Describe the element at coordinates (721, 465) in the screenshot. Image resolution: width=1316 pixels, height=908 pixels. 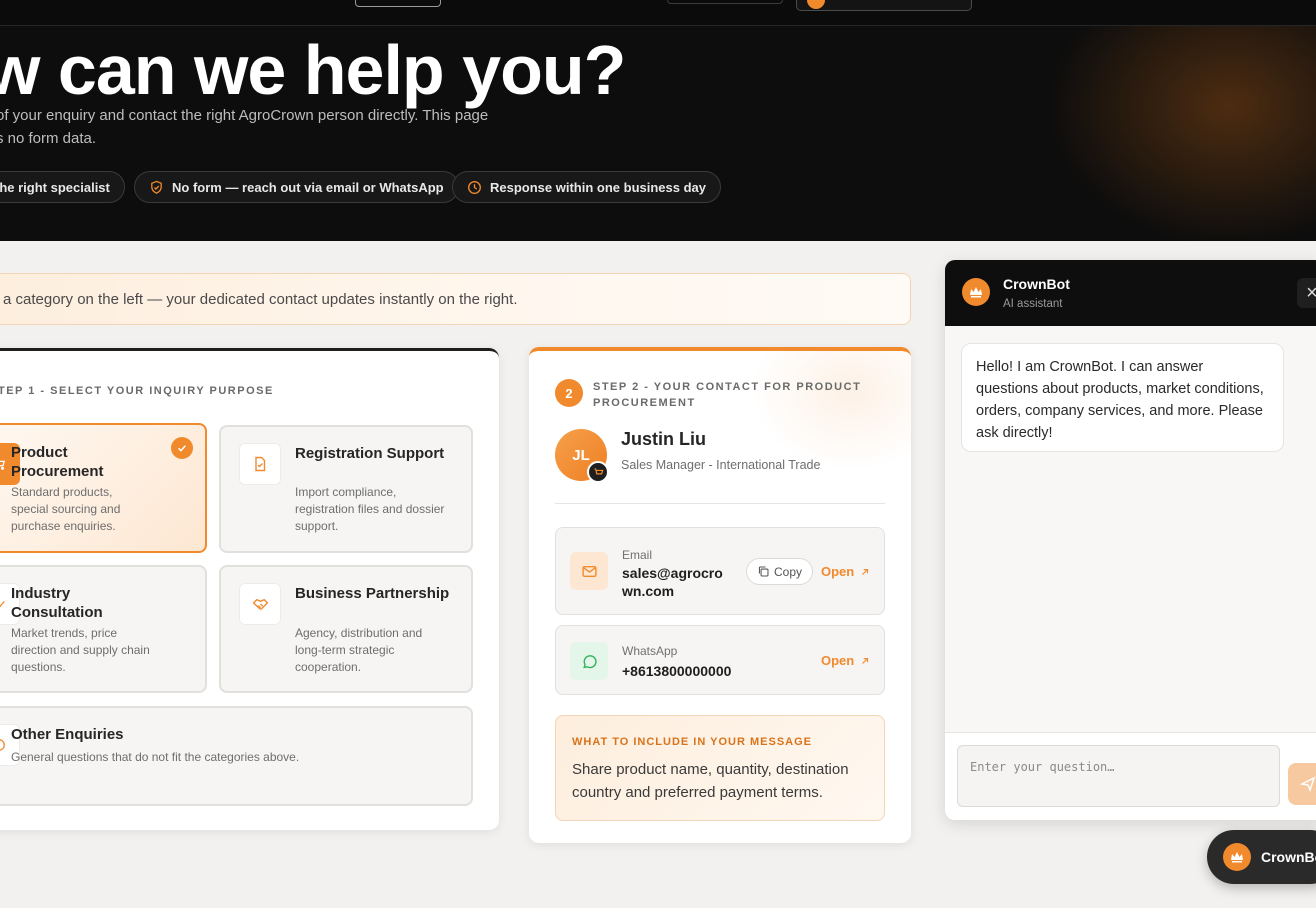
I see `contact-role: Sales Manager - International Trade` at that location.